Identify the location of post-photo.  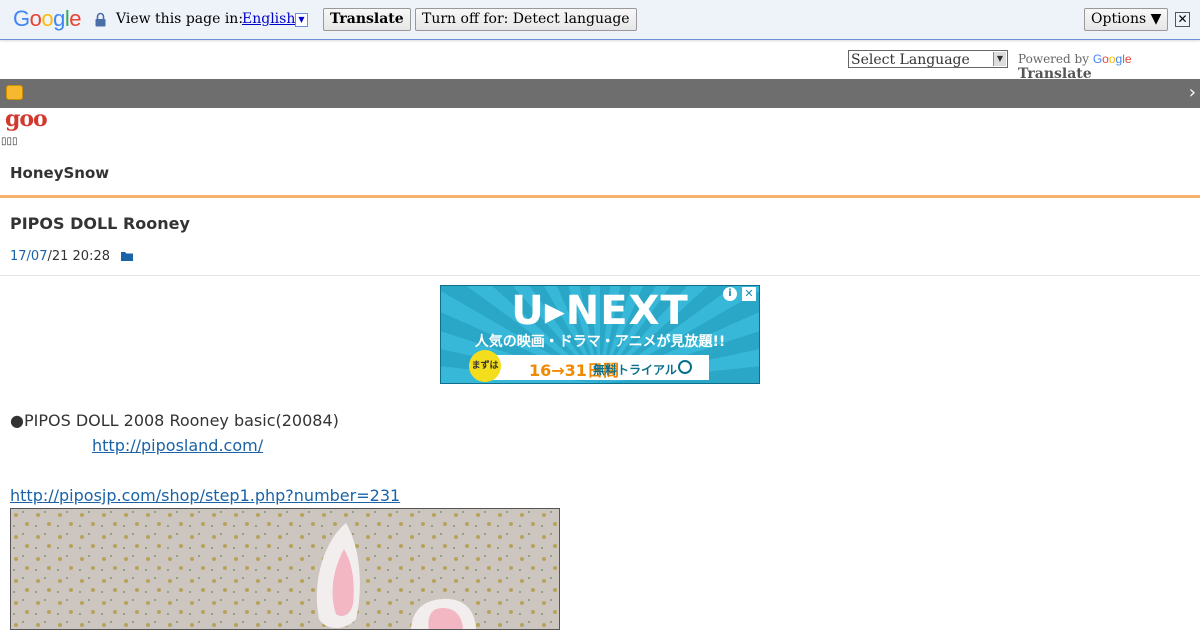
(285, 569).